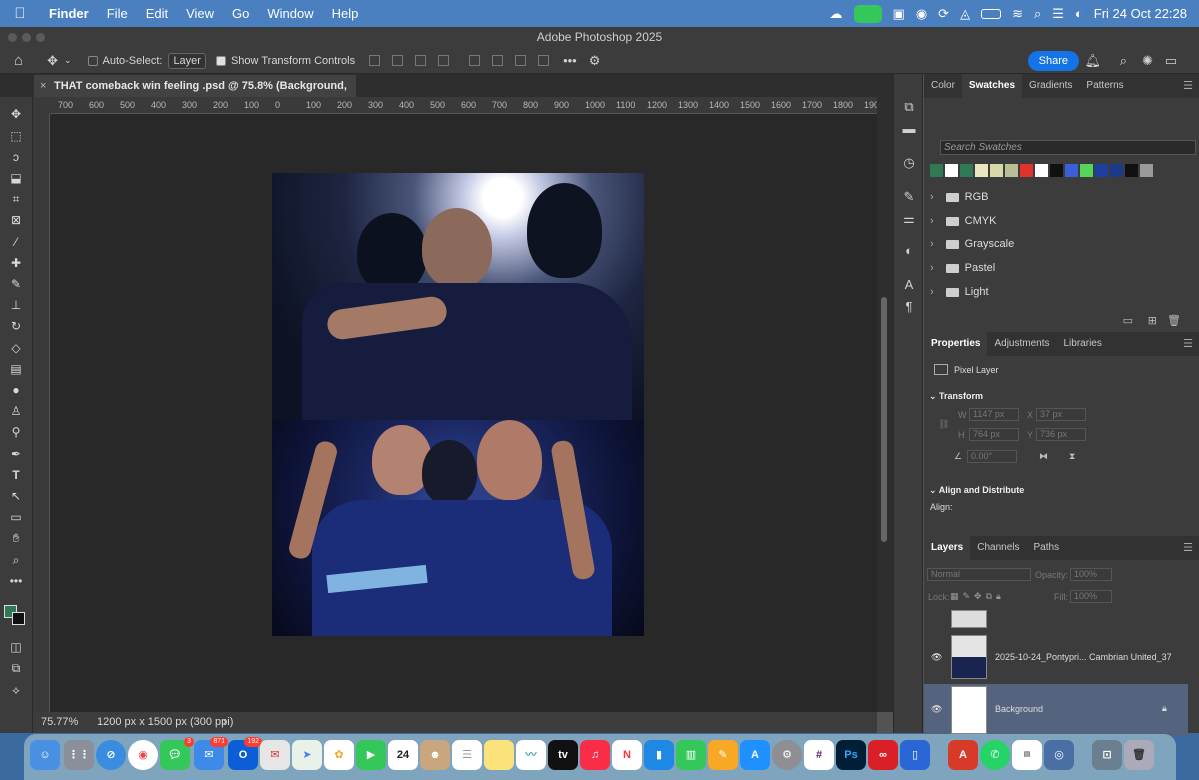  I want to click on sync-icon: ⟳, so click(943, 14).